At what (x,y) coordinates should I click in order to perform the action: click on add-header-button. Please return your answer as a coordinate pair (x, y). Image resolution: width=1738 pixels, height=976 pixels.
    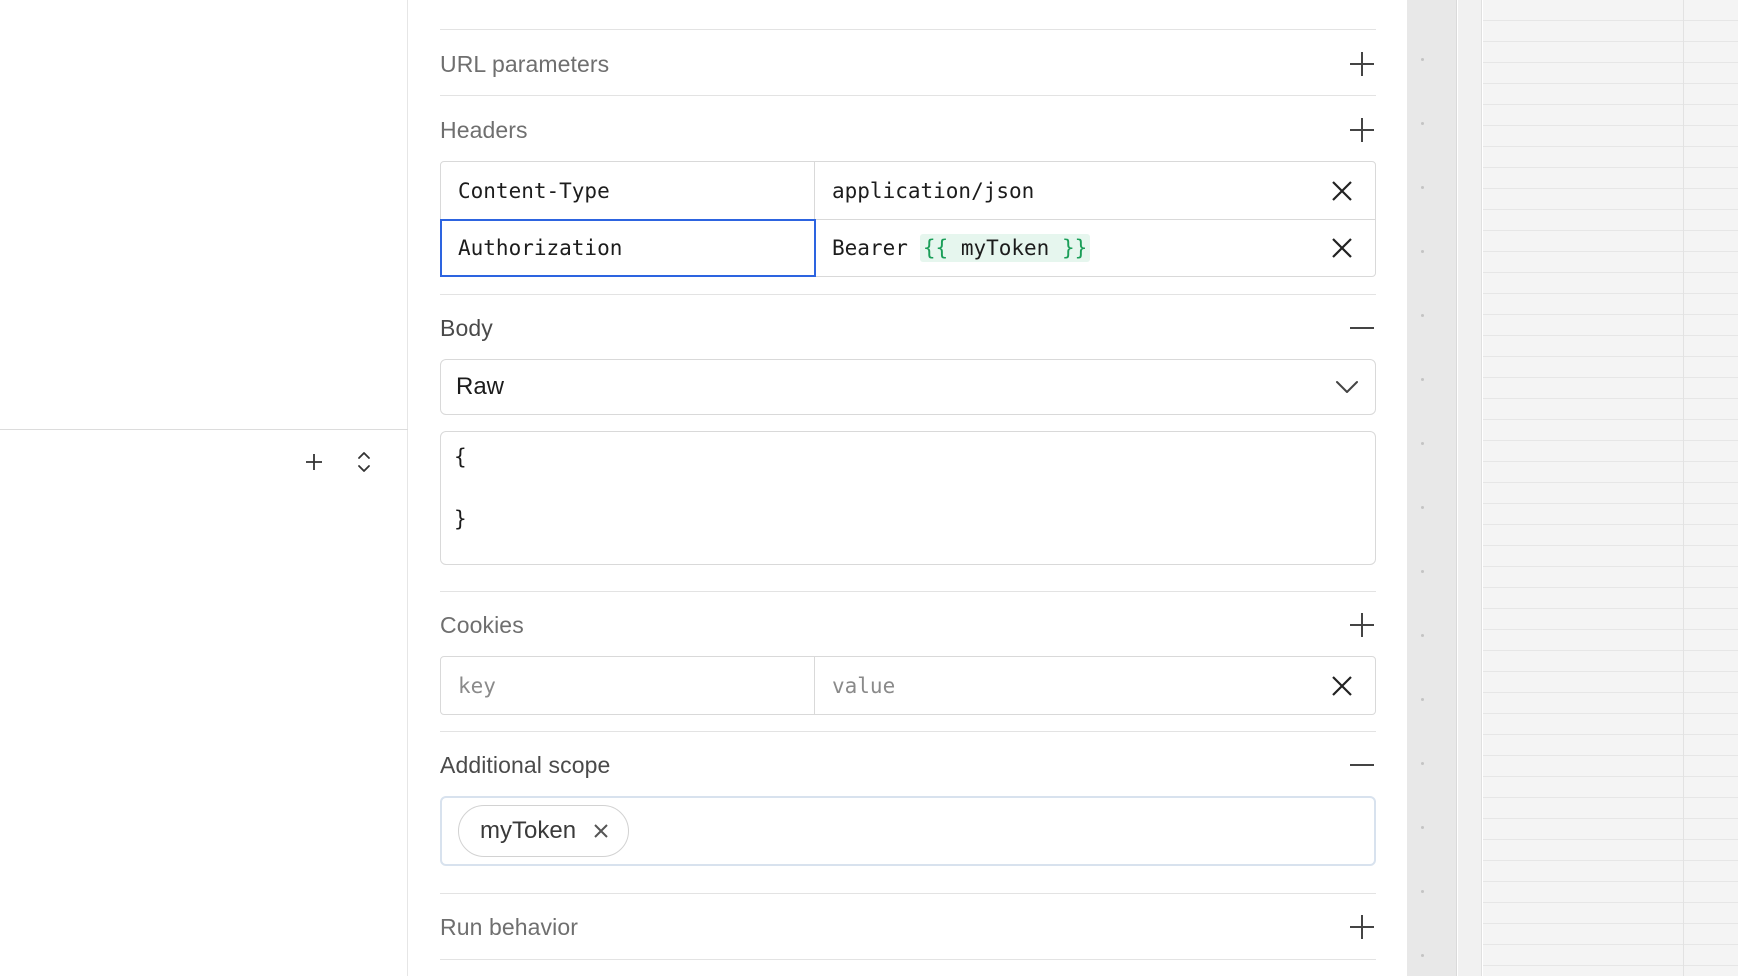
    Looking at the image, I should click on (1362, 130).